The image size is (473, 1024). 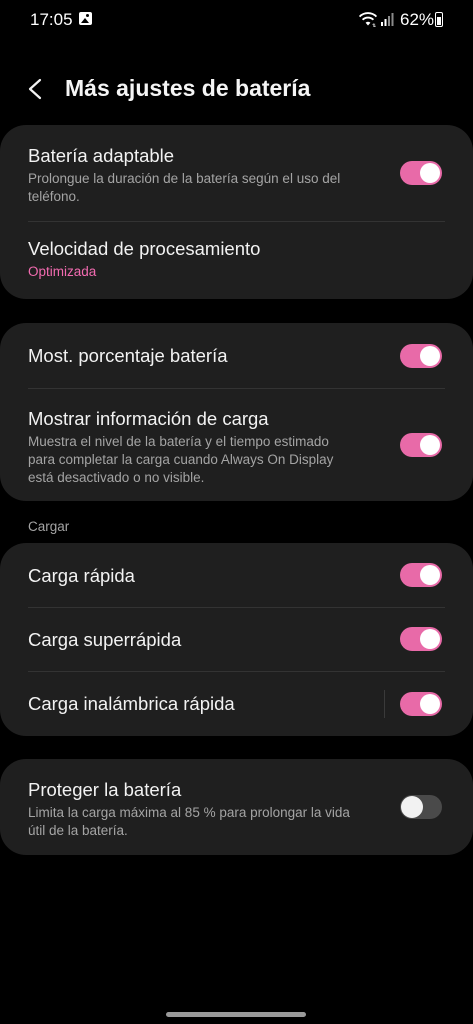 What do you see at coordinates (101, 155) in the screenshot?
I see `adaptive-battery-title: Batería adaptable` at bounding box center [101, 155].